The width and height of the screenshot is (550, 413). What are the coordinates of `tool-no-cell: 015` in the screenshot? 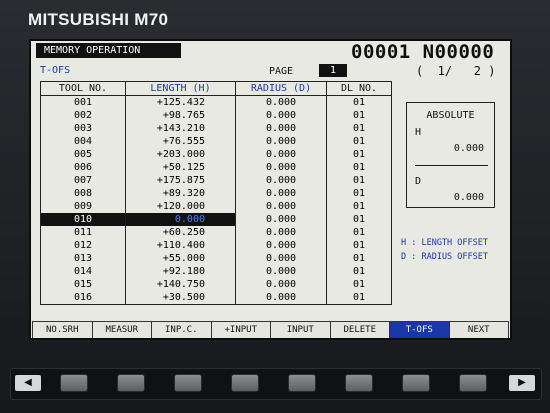 It's located at (83, 284).